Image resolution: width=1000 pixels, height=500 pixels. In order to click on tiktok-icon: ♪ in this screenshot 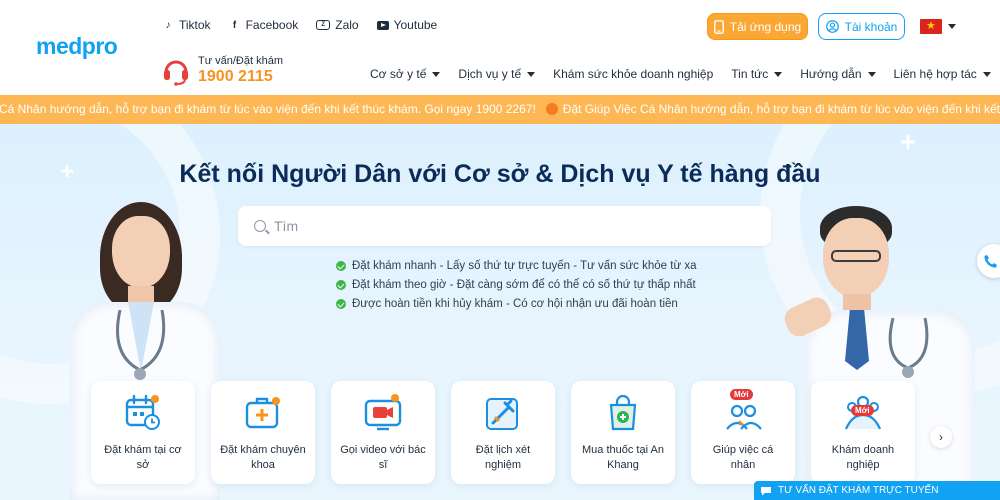, I will do `click(168, 25)`.